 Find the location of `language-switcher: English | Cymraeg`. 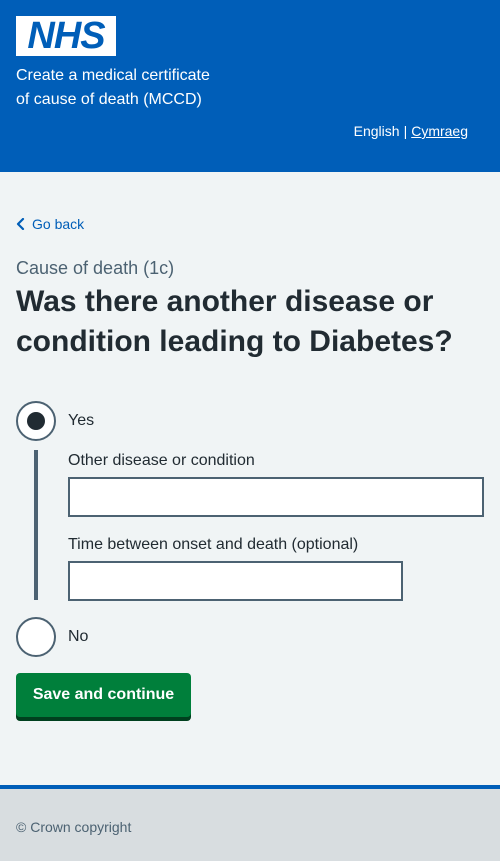

language-switcher: English | Cymraeg is located at coordinates (411, 131).